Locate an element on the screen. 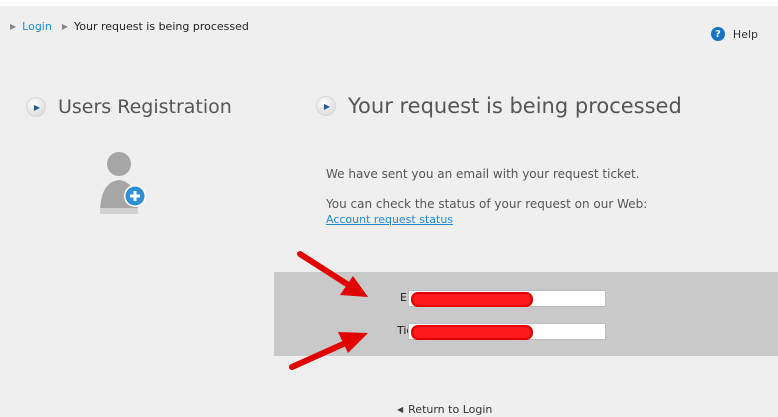 The image size is (778, 417). email-field is located at coordinates (507, 298).